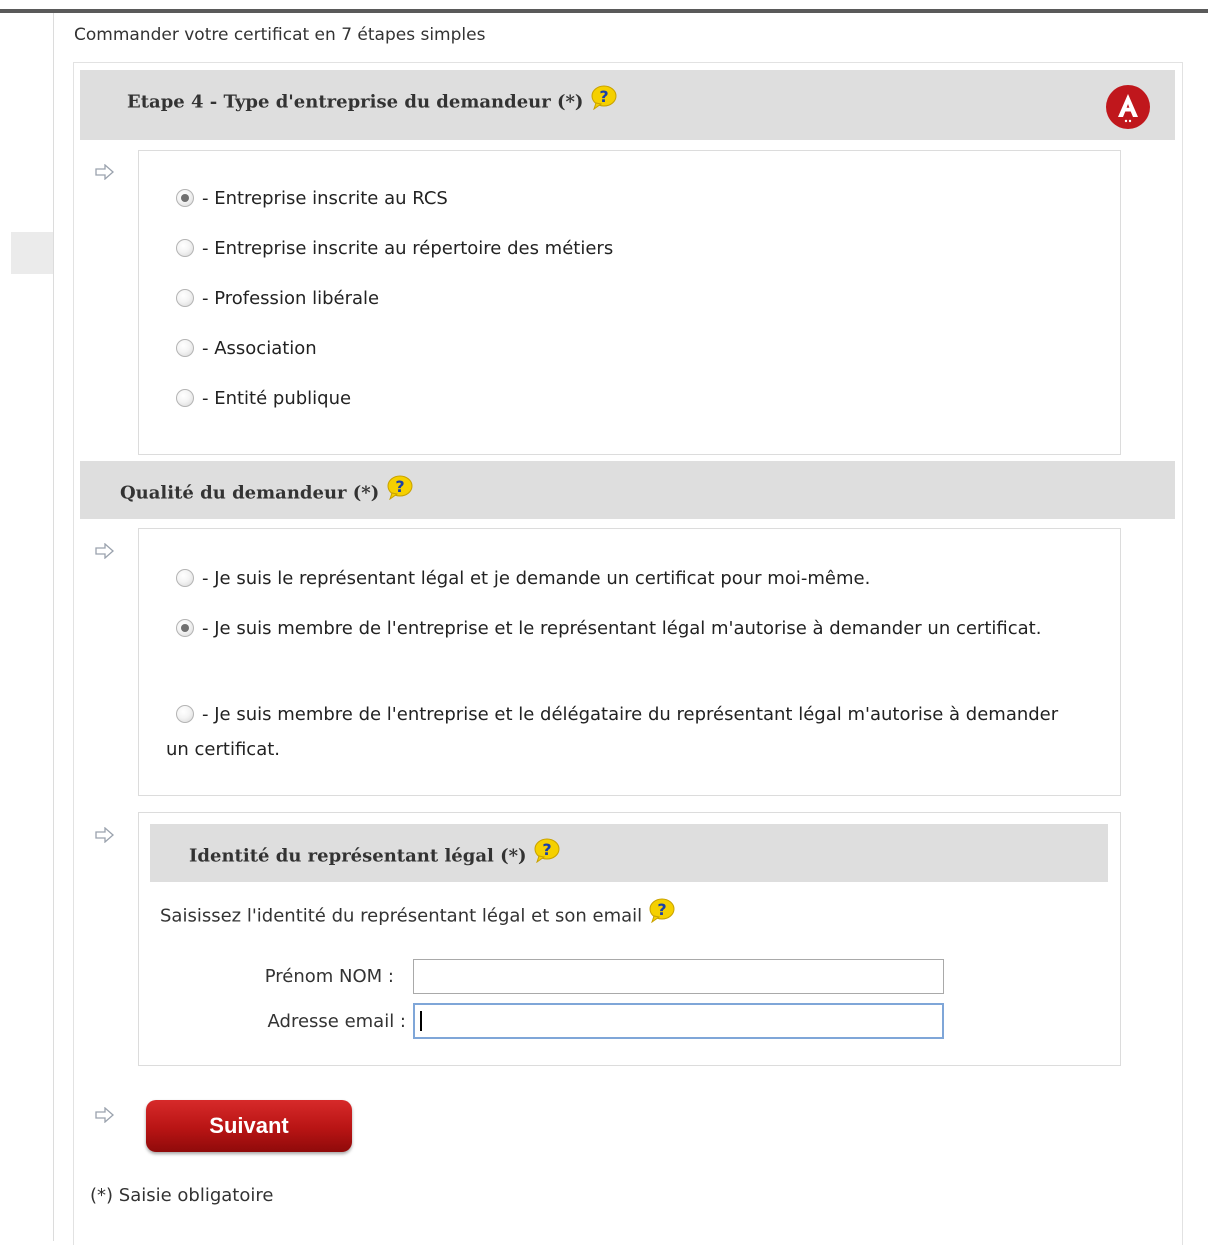  Describe the element at coordinates (421, 1021) in the screenshot. I see `text-caret` at that location.